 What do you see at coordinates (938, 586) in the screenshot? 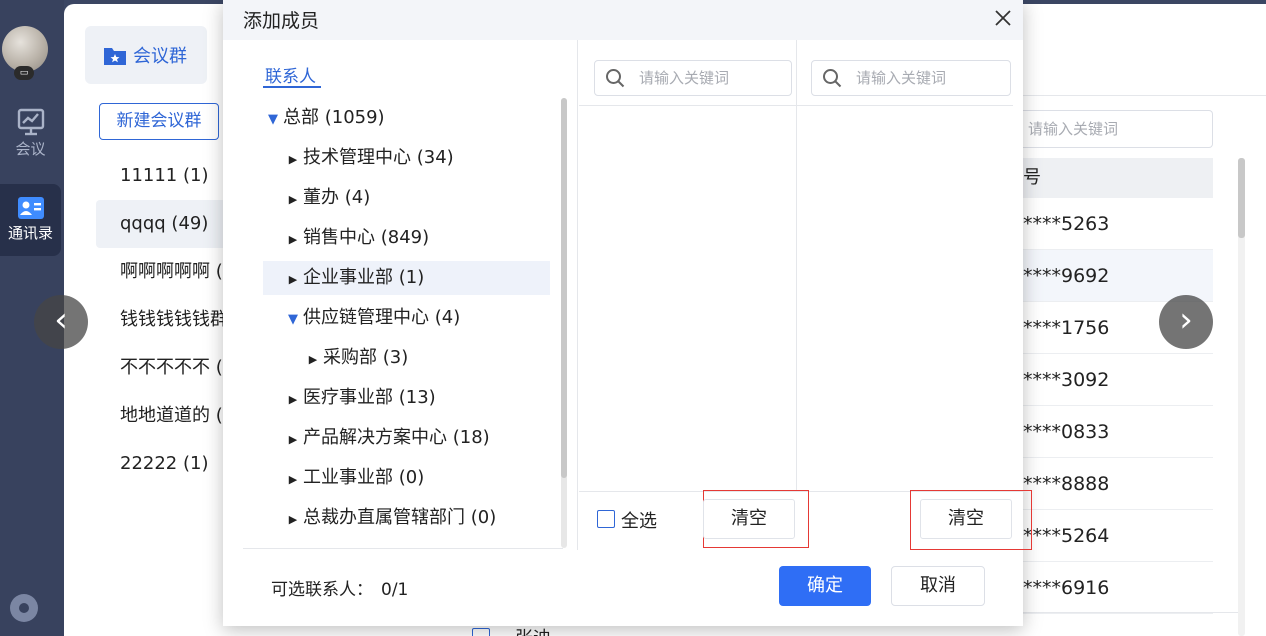
I see `cancel-button: 取消` at bounding box center [938, 586].